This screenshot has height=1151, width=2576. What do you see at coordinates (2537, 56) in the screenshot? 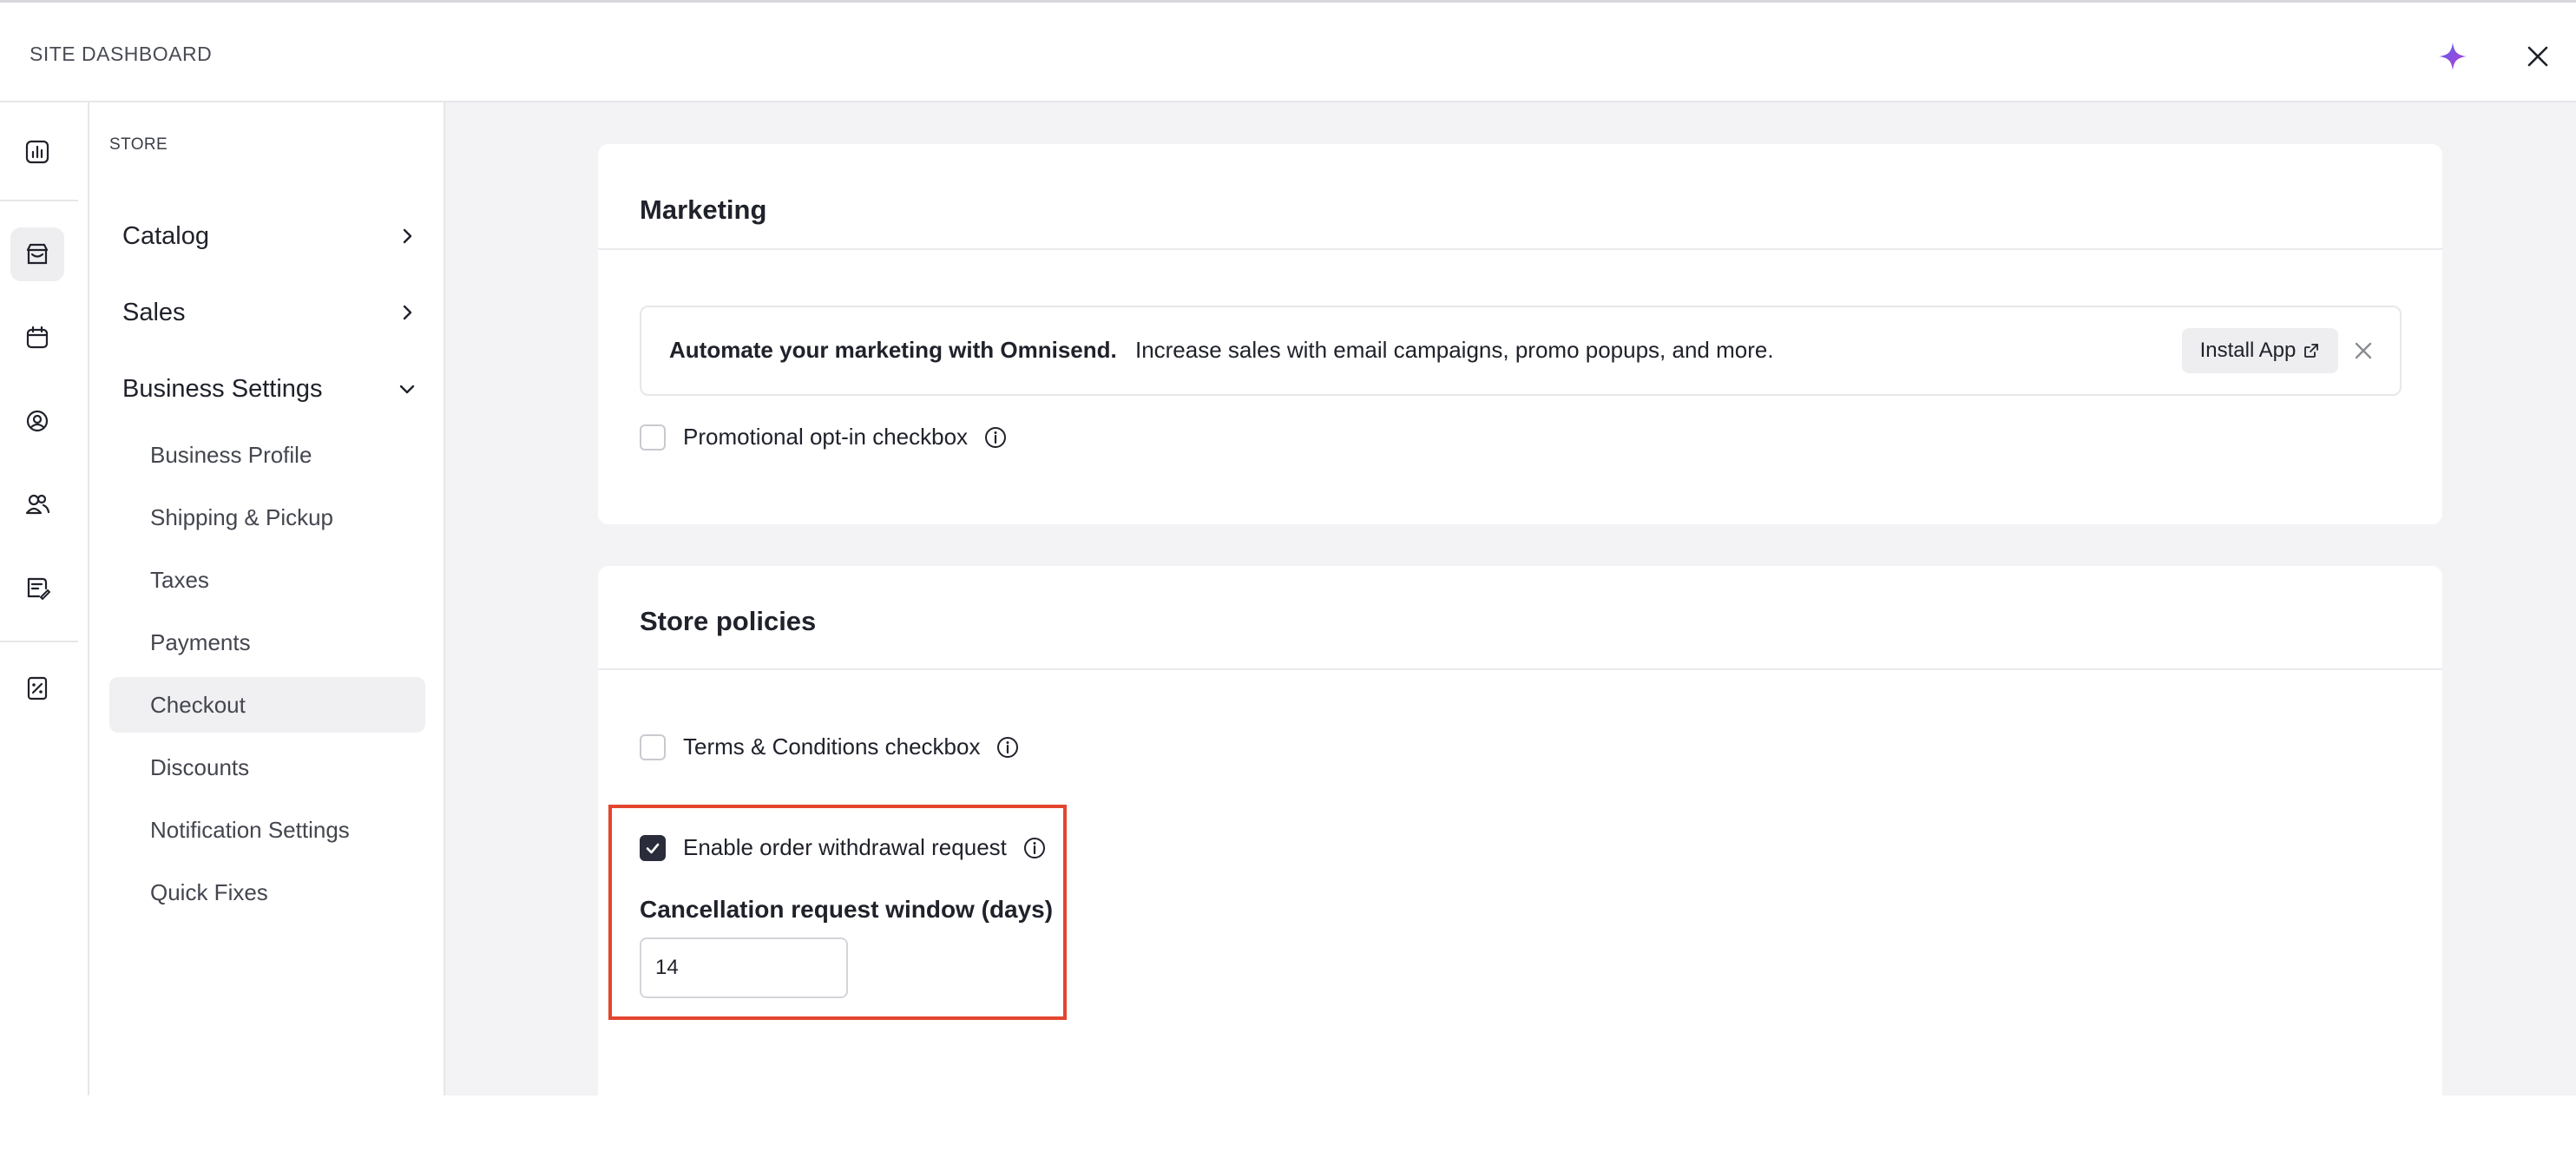
I see `close-icon` at bounding box center [2537, 56].